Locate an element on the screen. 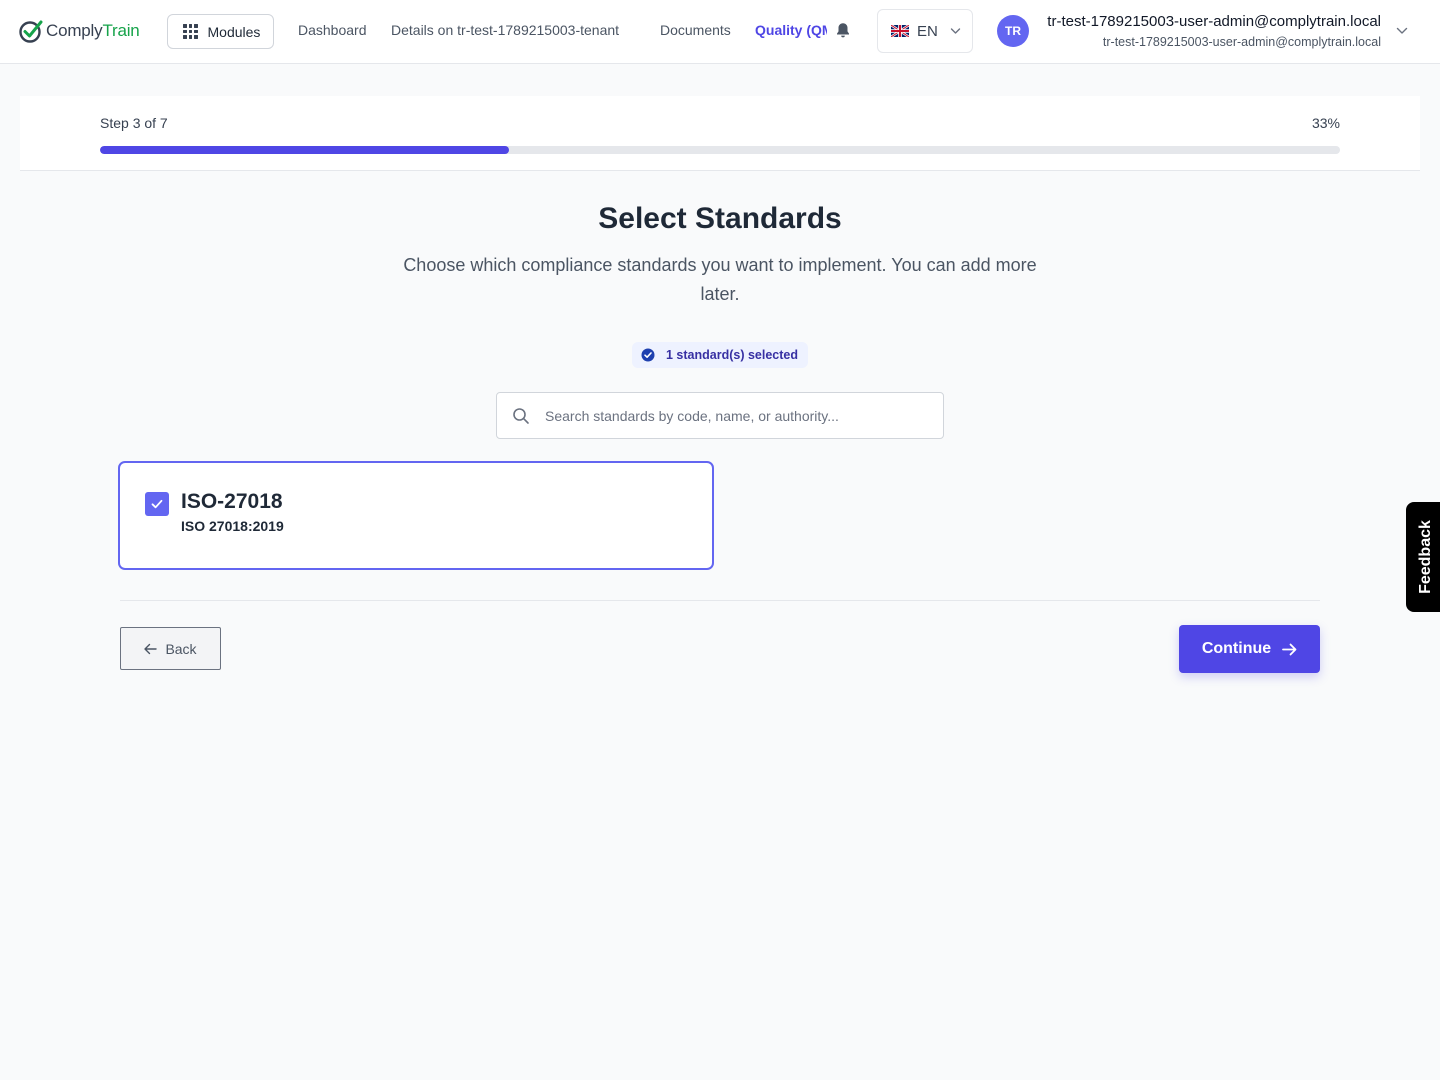 This screenshot has width=1440, height=1080. modules-button: Modules is located at coordinates (220, 31).